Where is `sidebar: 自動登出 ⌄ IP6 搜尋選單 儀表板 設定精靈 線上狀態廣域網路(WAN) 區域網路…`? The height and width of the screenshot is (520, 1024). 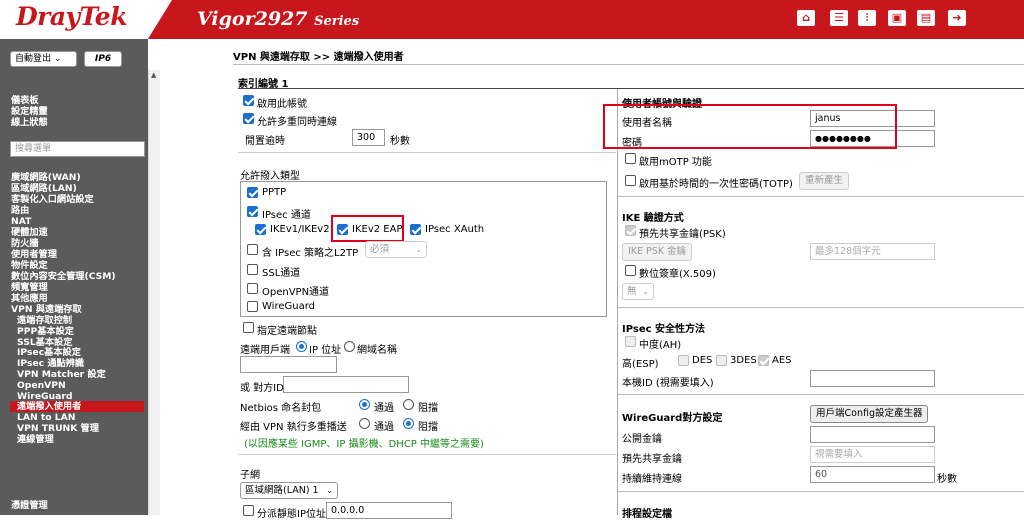
sidebar: 自動登出 ⌄ IP6 搜尋選單 儀表板 設定精靈 線上狀態廣域網路(WAN) 區域網路… is located at coordinates (74, 277).